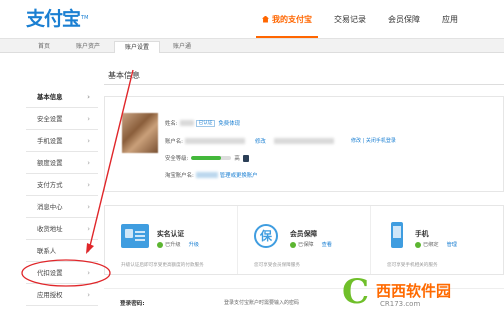  What do you see at coordinates (250, 141) in the screenshot?
I see `account-row: 账户名: 修改` at bounding box center [250, 141].